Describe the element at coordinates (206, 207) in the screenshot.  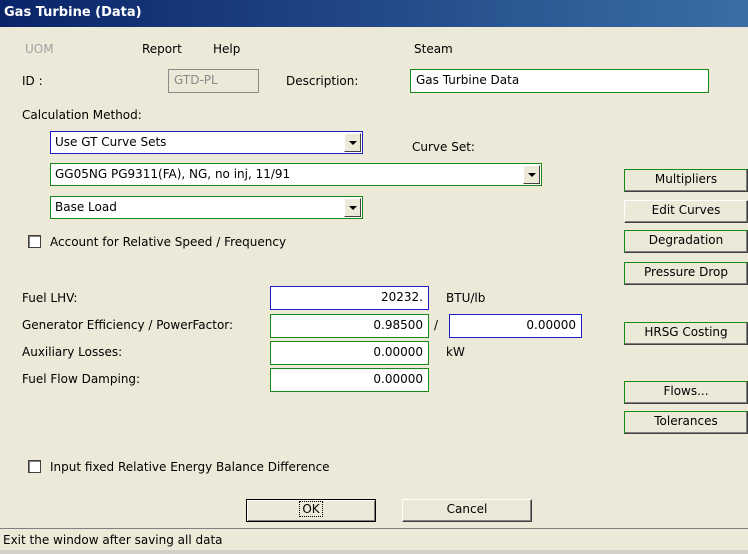
I see `load-select: Base Load` at that location.